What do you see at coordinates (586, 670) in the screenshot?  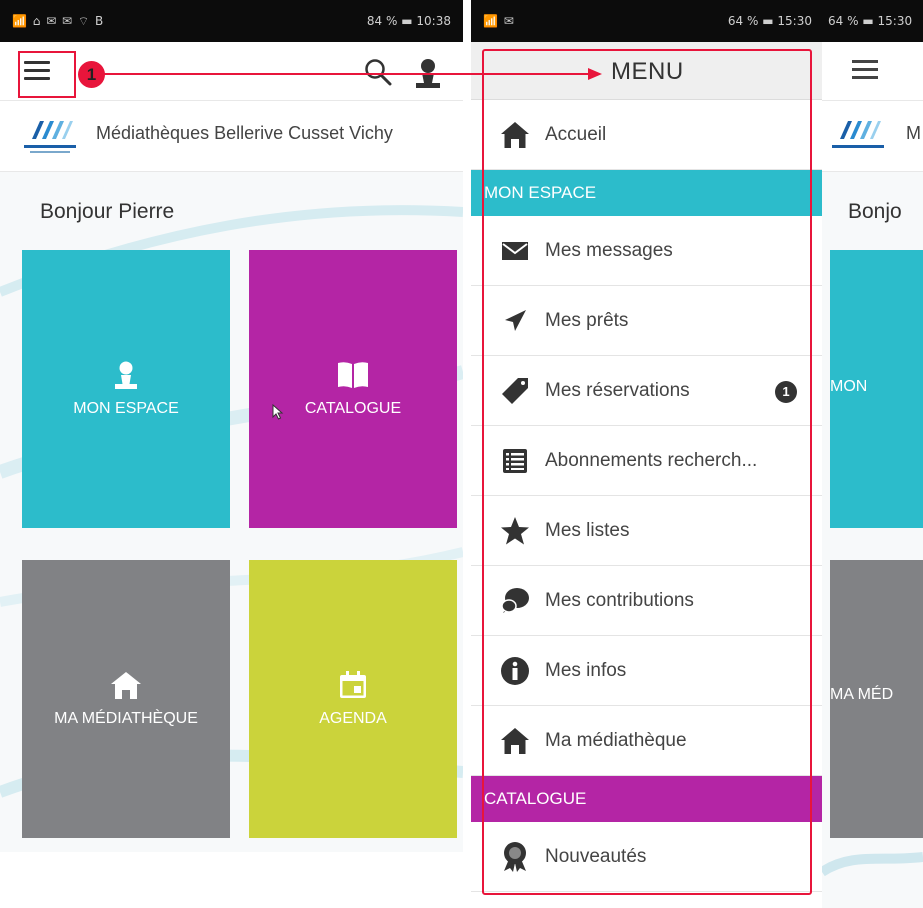 I see `menu-item-label: Mes infos` at bounding box center [586, 670].